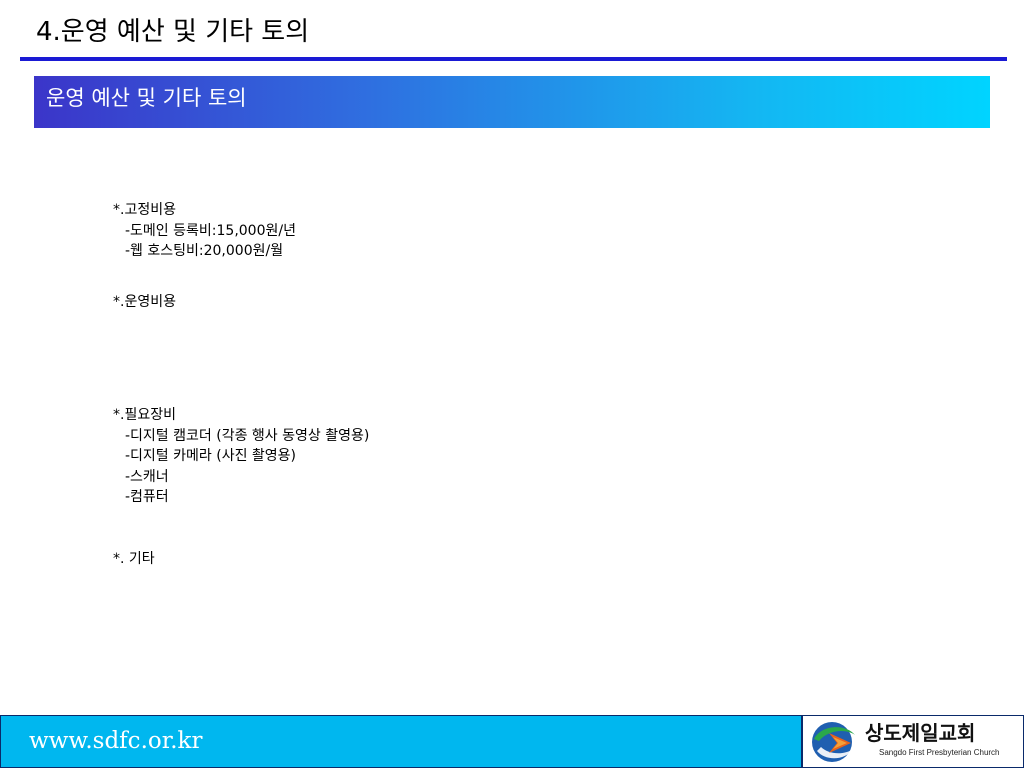  Describe the element at coordinates (939, 752) in the screenshot. I see `church-name-english: Sangdo First Presbyterian Church` at that location.